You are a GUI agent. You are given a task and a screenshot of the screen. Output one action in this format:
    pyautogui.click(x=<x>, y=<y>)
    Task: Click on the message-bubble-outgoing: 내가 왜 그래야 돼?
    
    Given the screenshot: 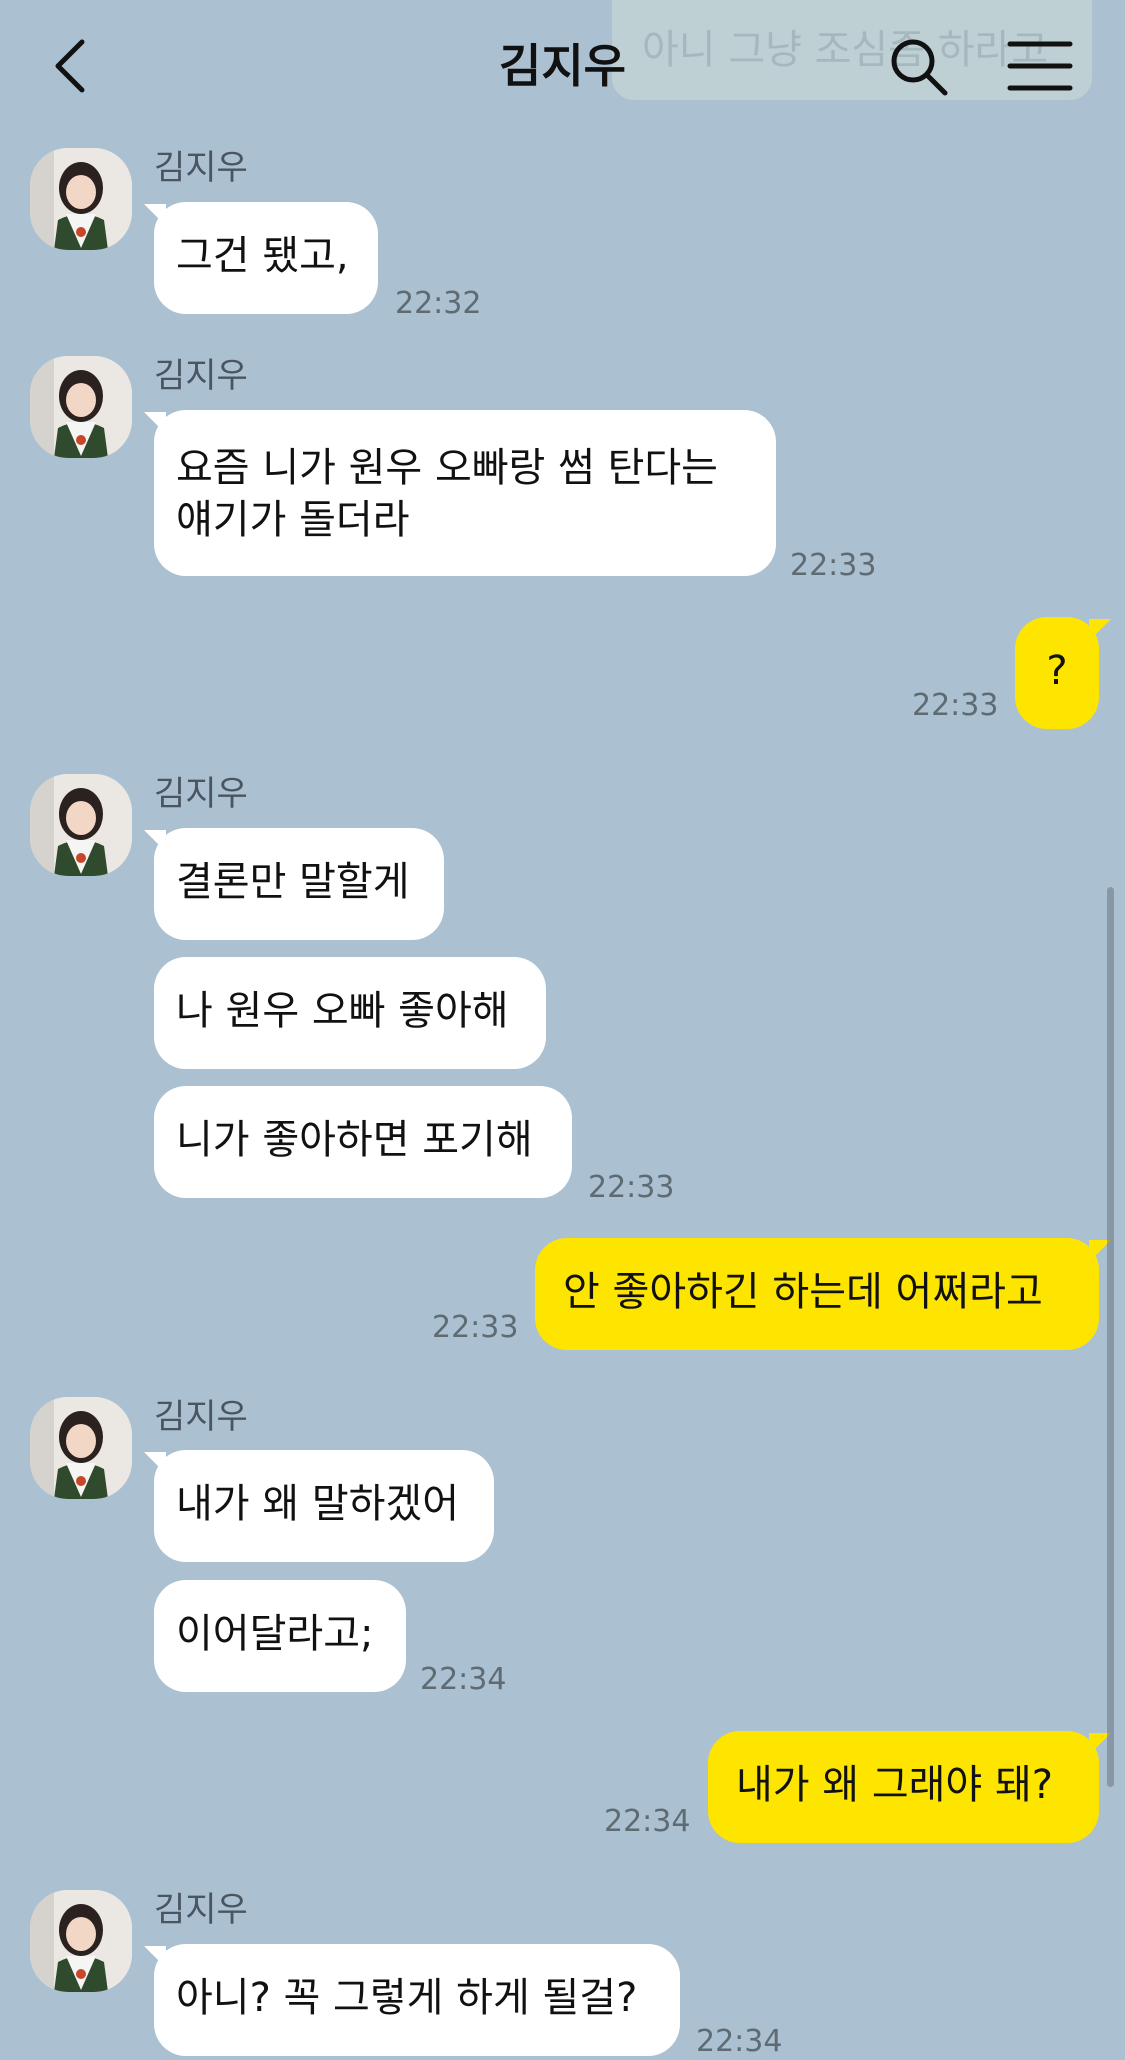 What is the action you would take?
    pyautogui.click(x=903, y=1787)
    